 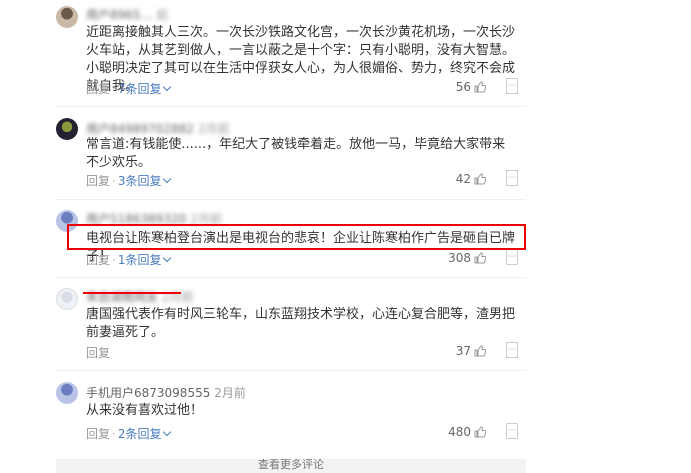 What do you see at coordinates (145, 89) in the screenshot?
I see `view-replies-button: 7条回复` at bounding box center [145, 89].